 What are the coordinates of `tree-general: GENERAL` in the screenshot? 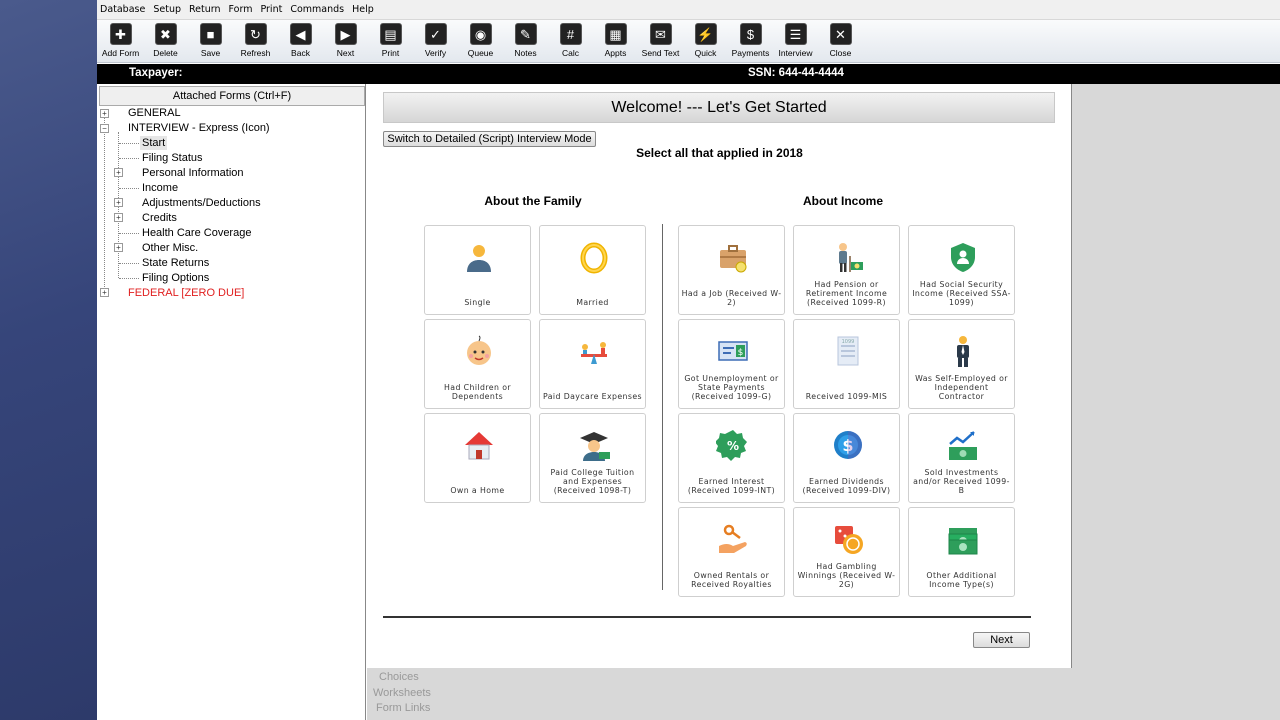 It's located at (154, 113).